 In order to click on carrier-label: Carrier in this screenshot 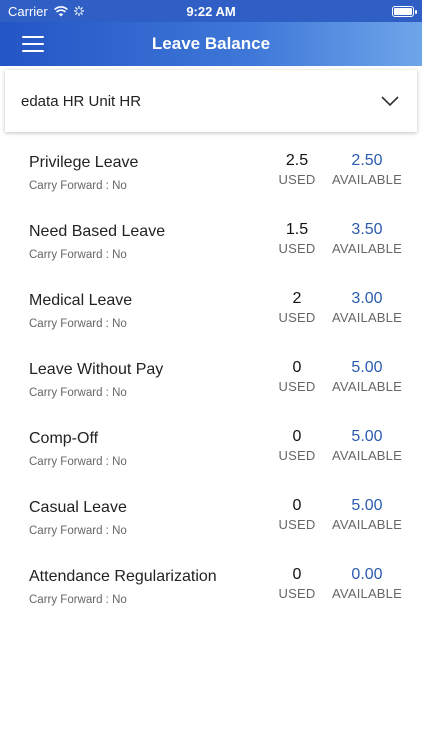, I will do `click(28, 11)`.